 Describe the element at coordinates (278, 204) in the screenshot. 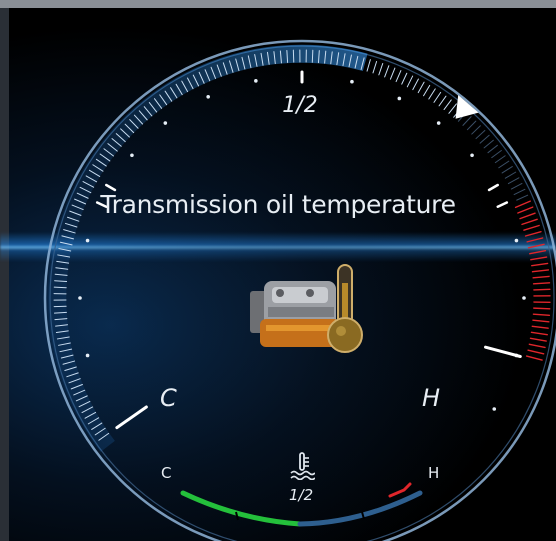

I see `gauge-title: Transmission oil temperature` at that location.